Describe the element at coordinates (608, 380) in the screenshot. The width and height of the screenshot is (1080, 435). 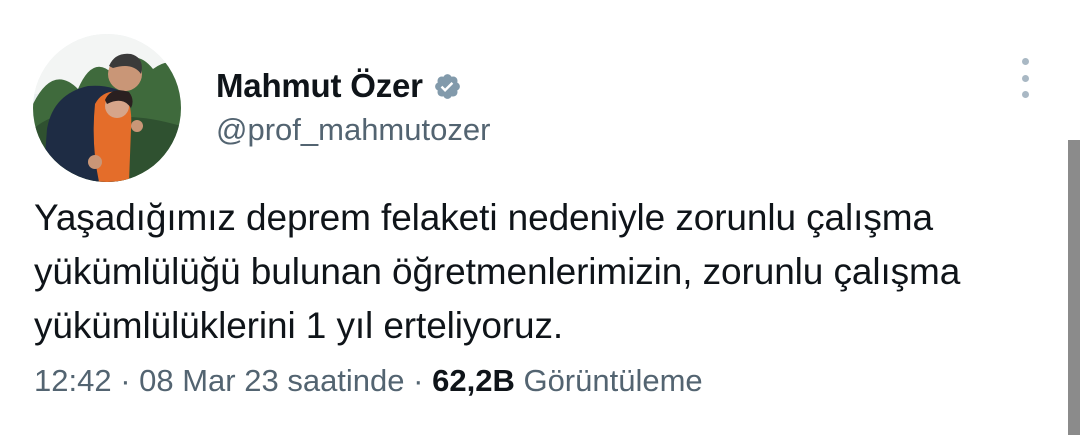
I see `views-label: Görüntüleme` at that location.